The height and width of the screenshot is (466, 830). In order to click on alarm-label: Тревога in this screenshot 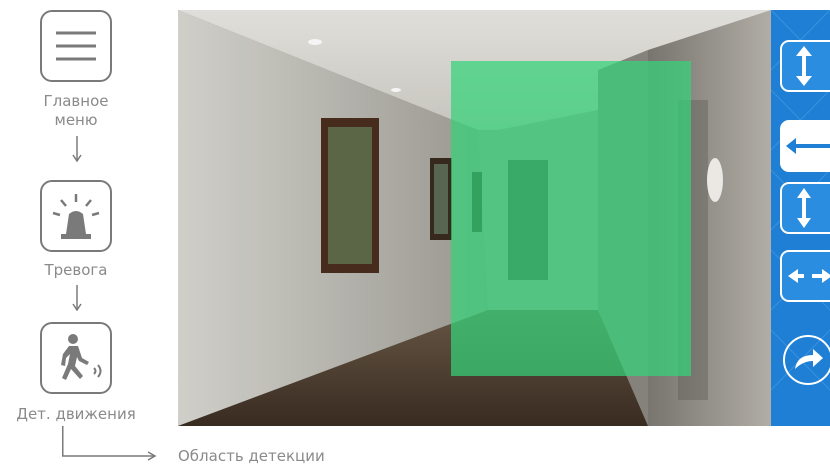, I will do `click(76, 270)`.